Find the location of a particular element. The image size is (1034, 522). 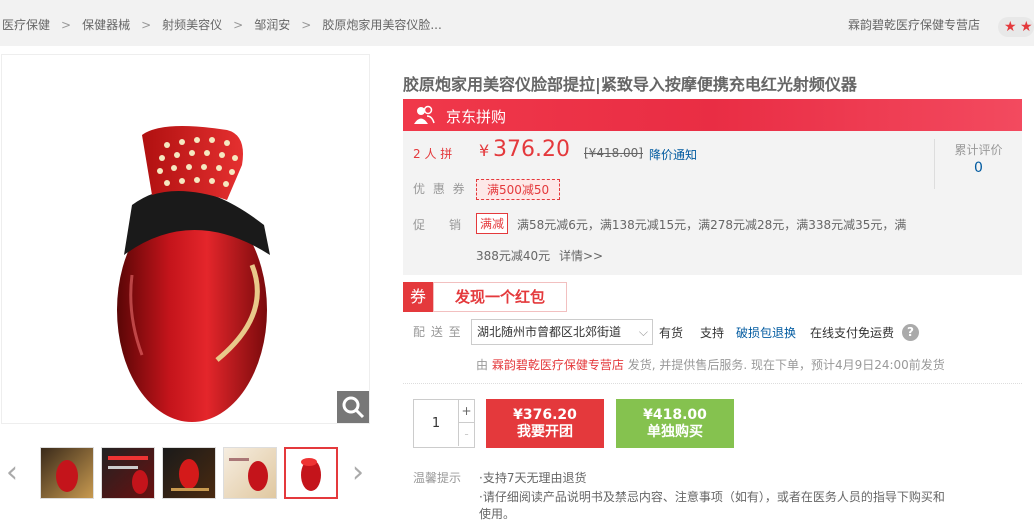

coupon-tag: 满500减50 is located at coordinates (518, 189).